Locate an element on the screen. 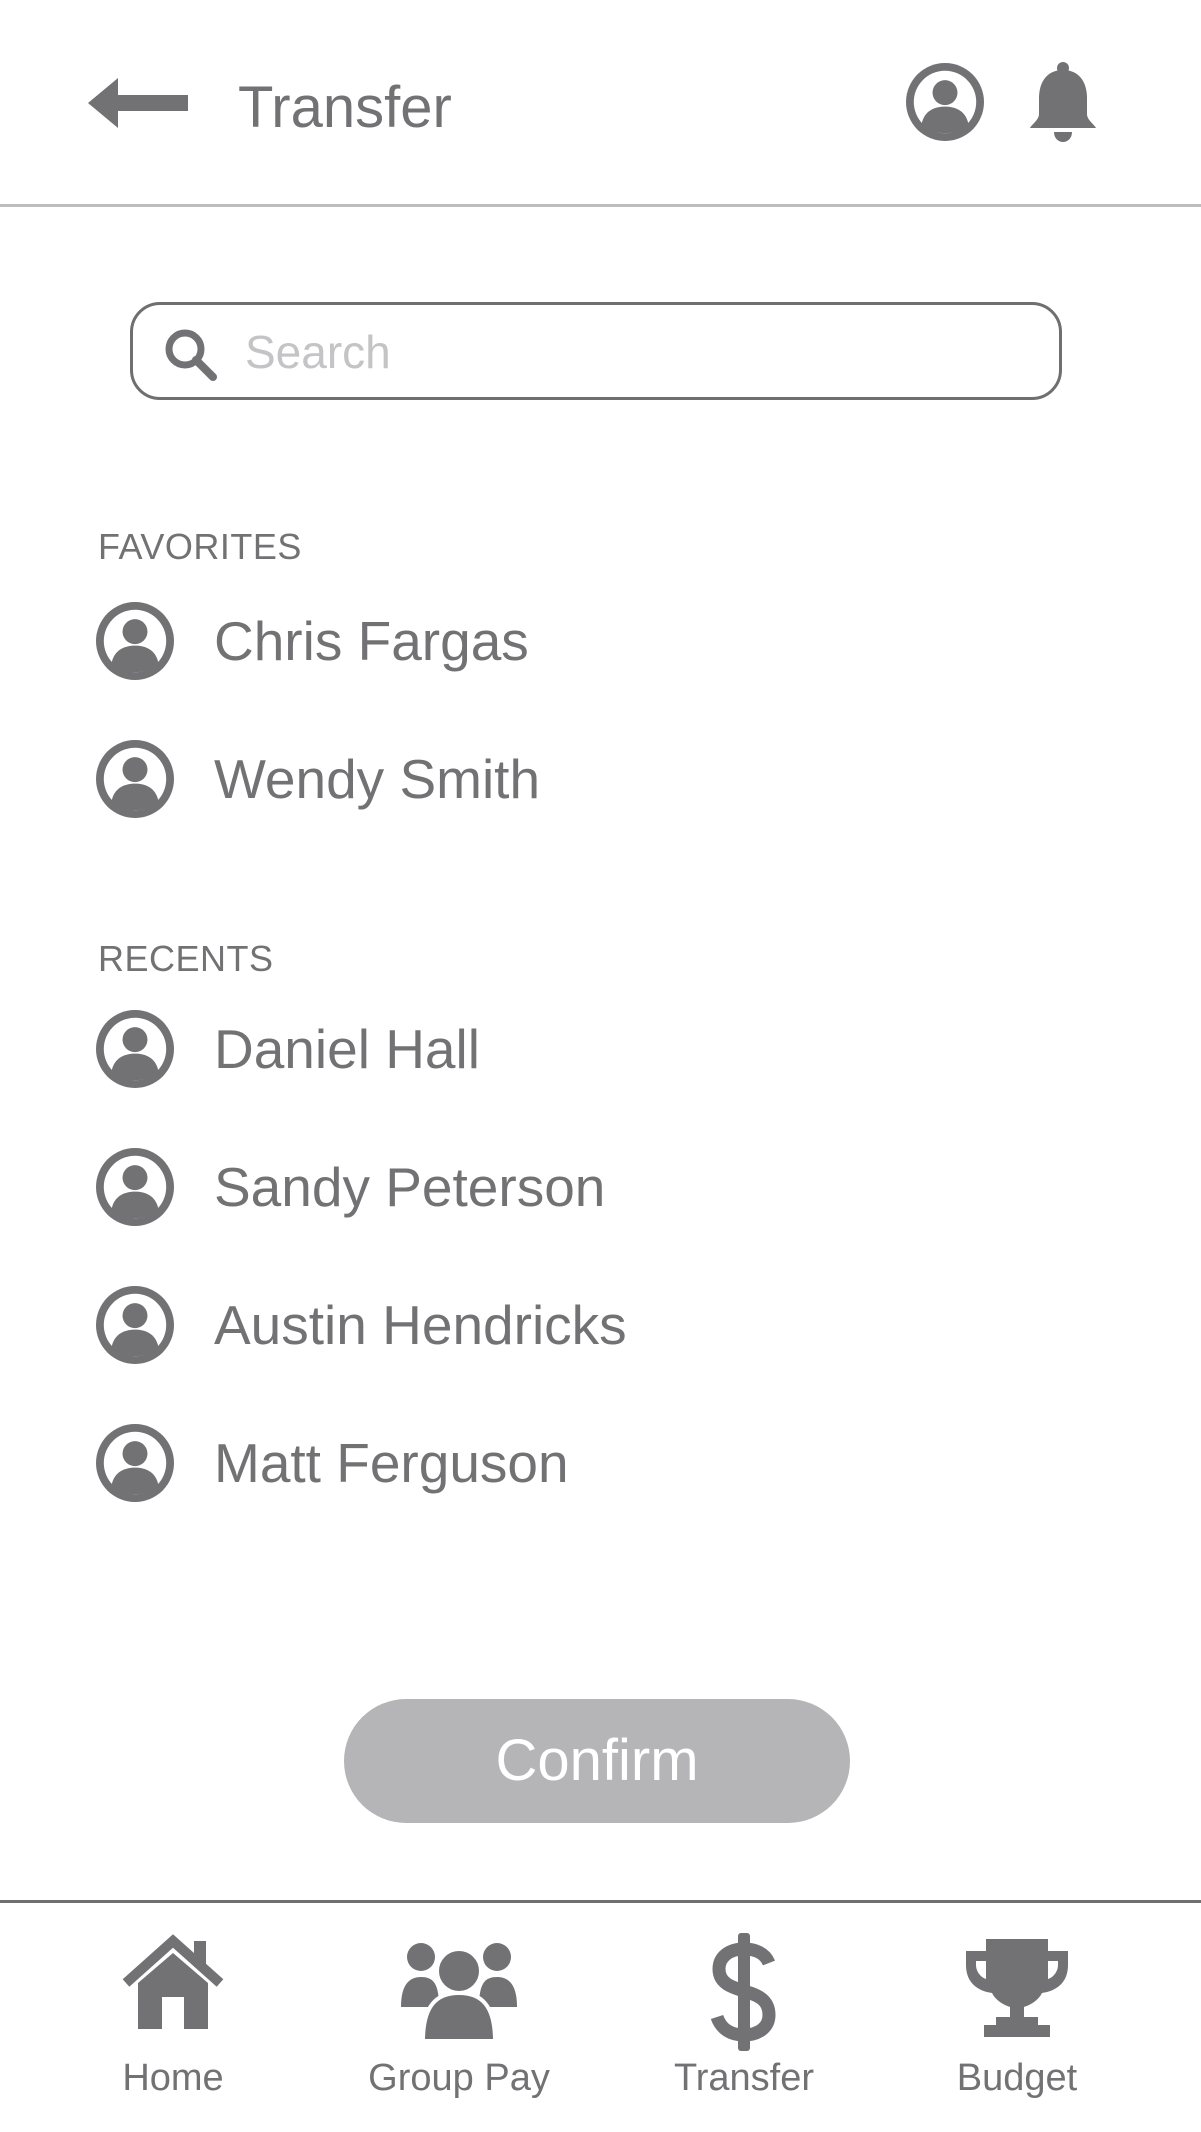  nav-item-group-pay: Group Pay is located at coordinates (459, 2023).